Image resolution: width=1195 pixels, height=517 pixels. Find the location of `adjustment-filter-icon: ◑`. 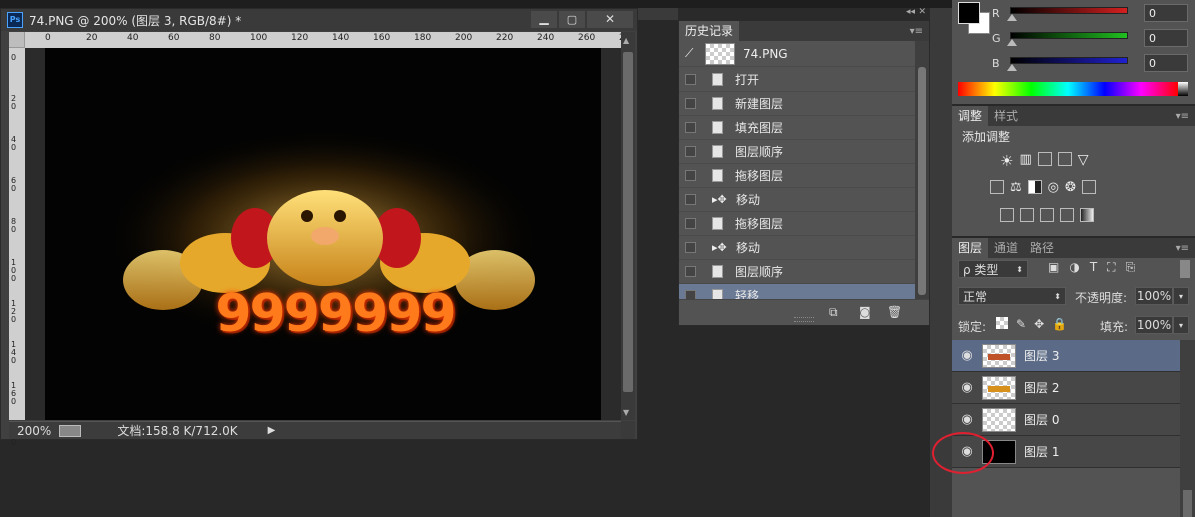

adjustment-filter-icon: ◑ is located at coordinates (1074, 267).